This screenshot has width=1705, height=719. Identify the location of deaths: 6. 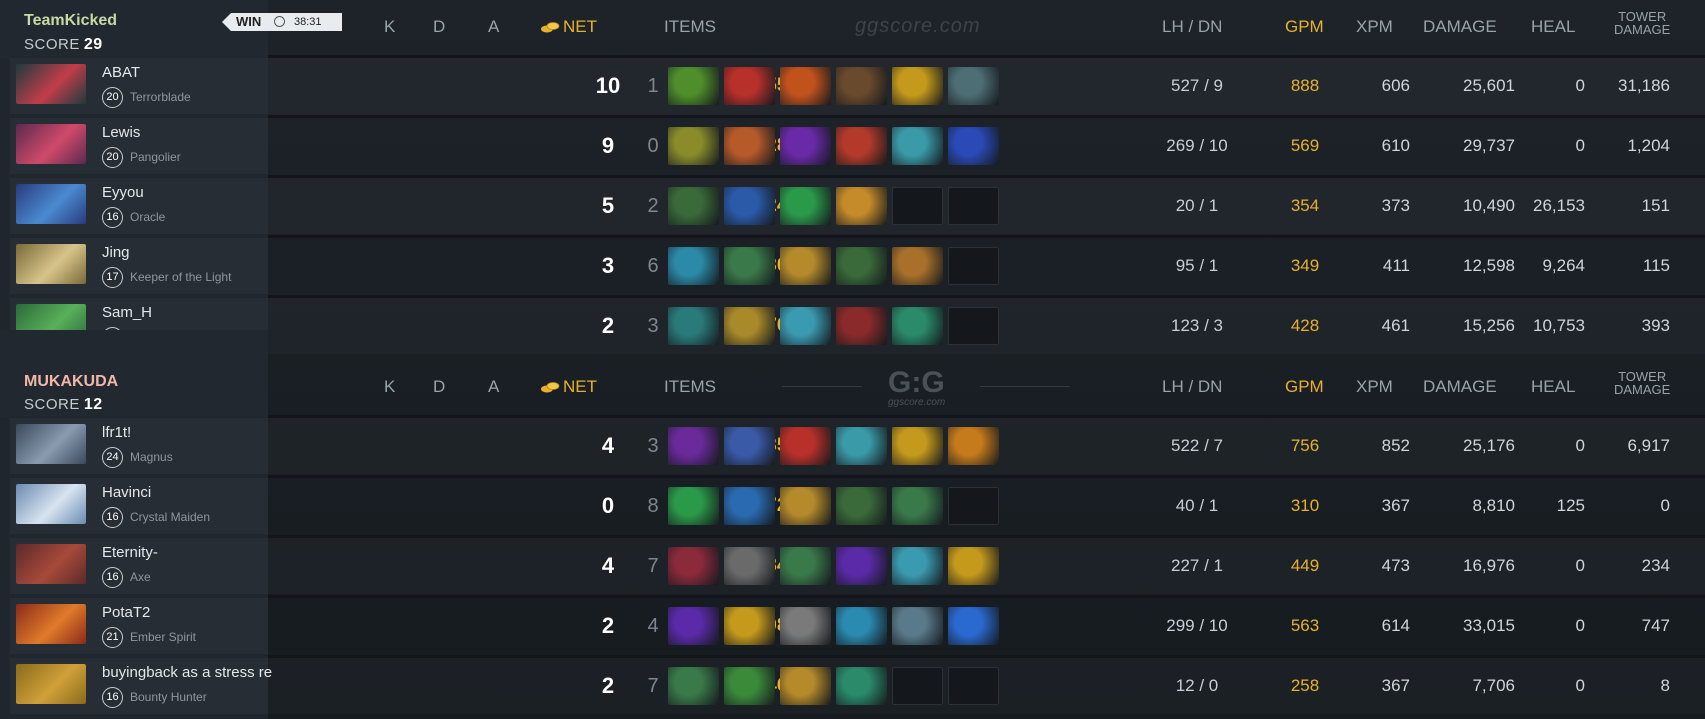
(653, 266).